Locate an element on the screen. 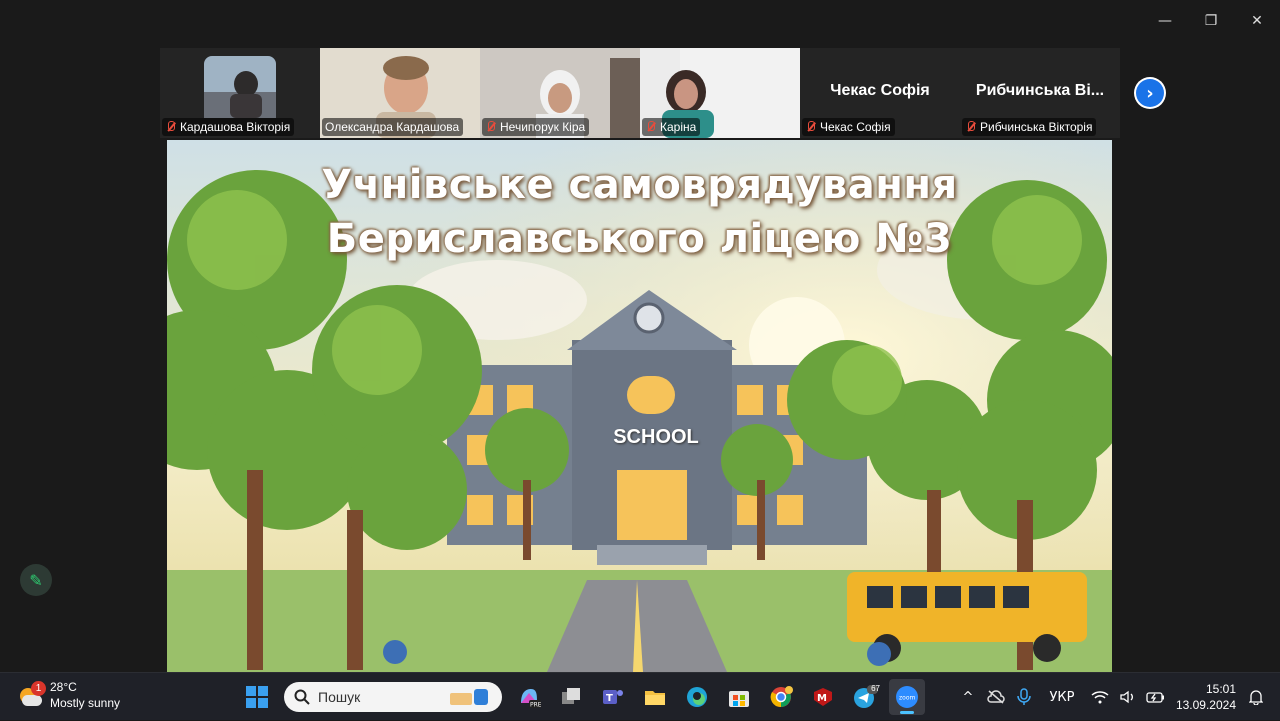 The width and height of the screenshot is (1280, 721). participant-label: Кардашова Вікторія is located at coordinates (228, 127).